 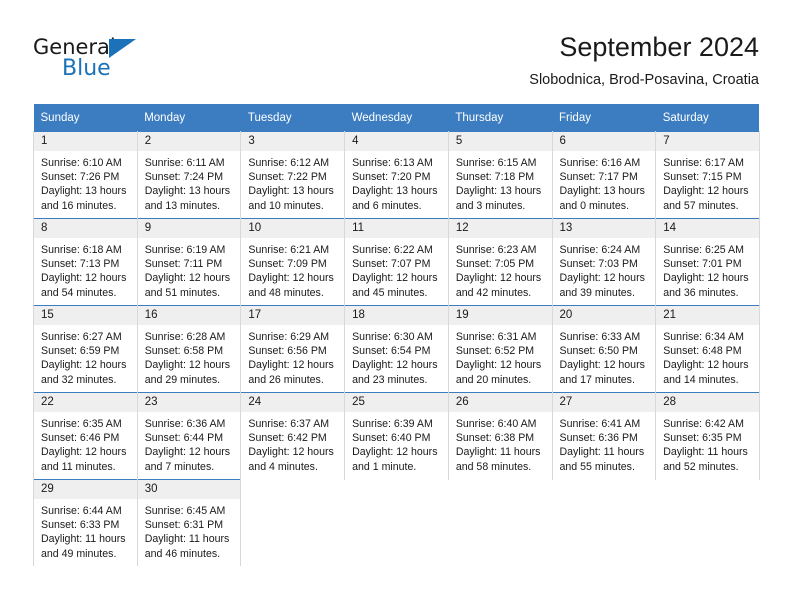 What do you see at coordinates (703, 424) in the screenshot?
I see `sunrise-text: Sunrise: 6:42 AM` at bounding box center [703, 424].